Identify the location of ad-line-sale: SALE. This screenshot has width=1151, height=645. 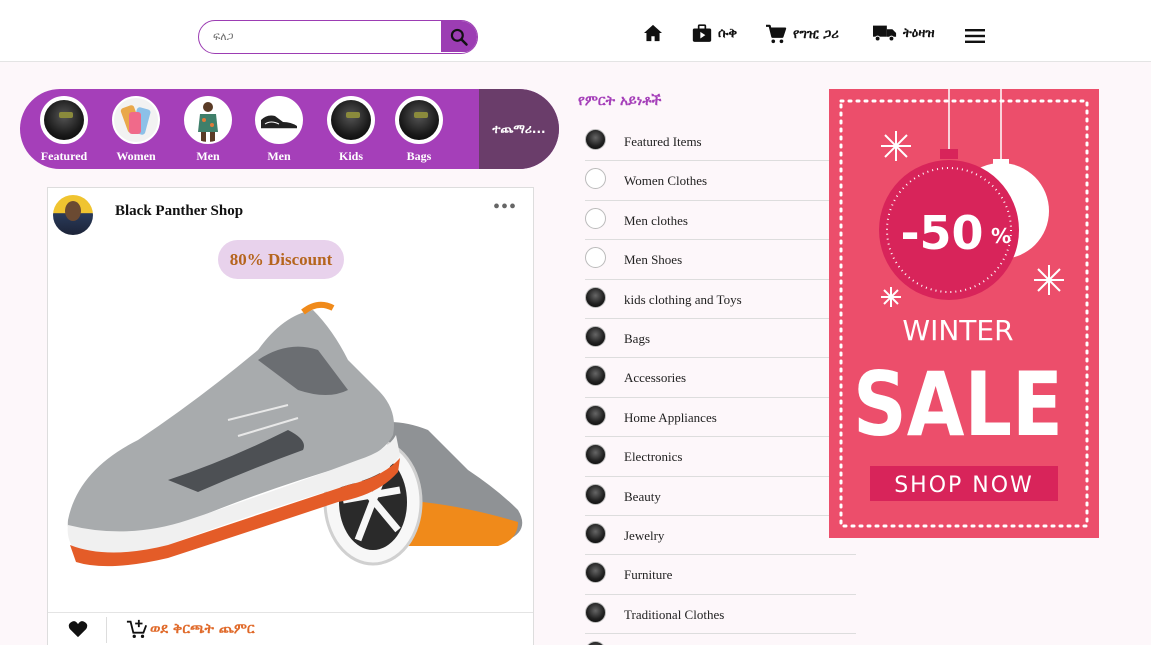
(958, 404).